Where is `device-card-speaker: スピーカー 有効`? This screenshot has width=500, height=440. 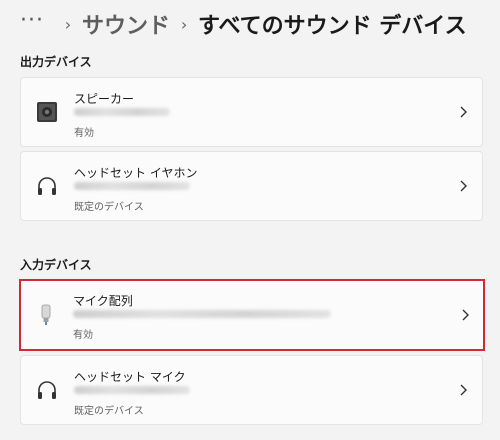 device-card-speaker: スピーカー 有効 is located at coordinates (251, 112).